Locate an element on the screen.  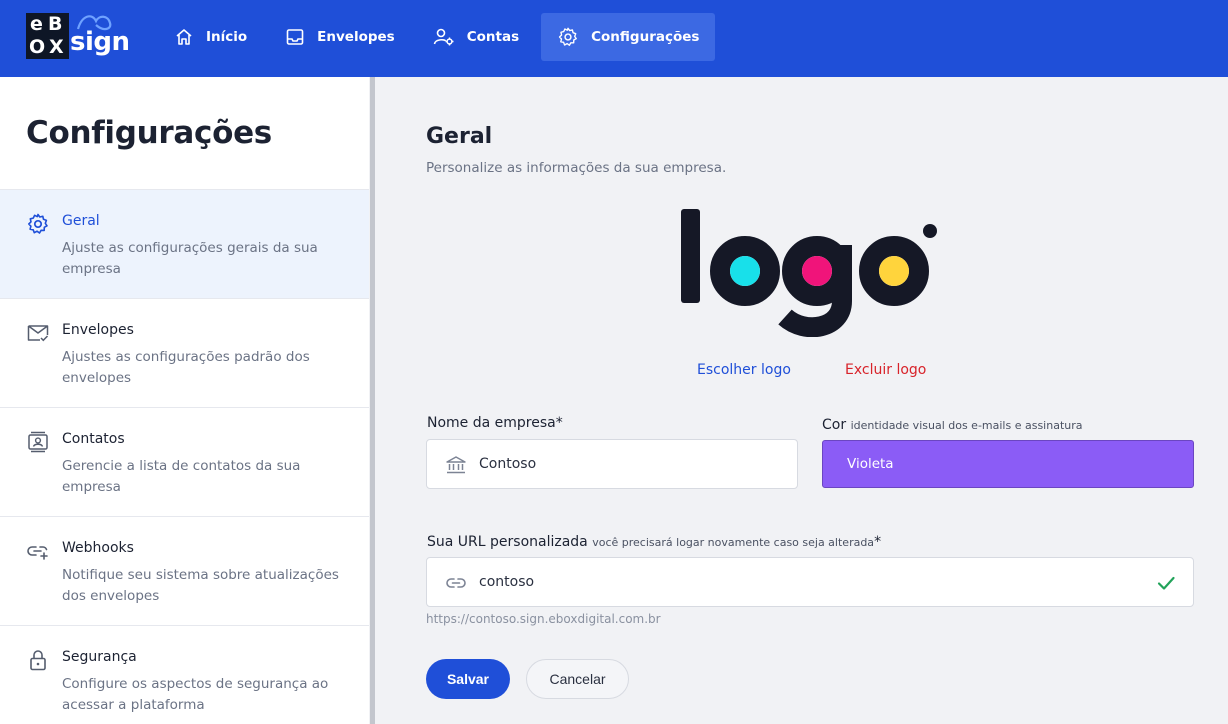
sidebar-item-label: Webhooks is located at coordinates (98, 548).